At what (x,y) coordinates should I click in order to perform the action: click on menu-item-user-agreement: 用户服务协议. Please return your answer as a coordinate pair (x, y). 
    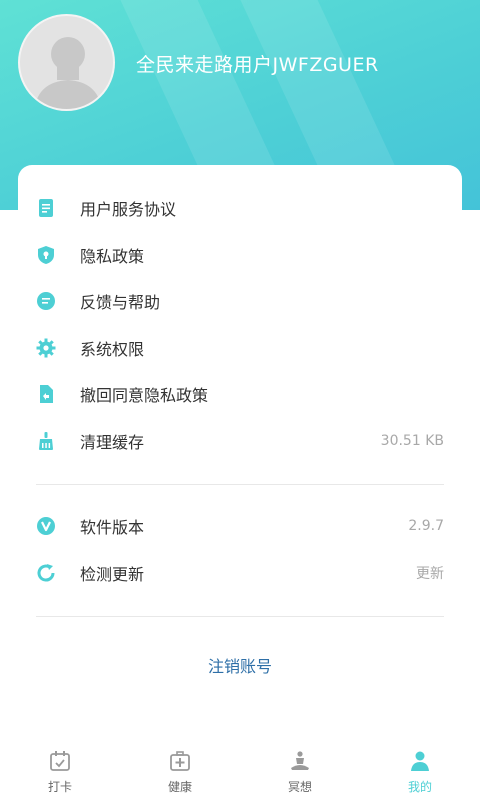
    Looking at the image, I should click on (240, 208).